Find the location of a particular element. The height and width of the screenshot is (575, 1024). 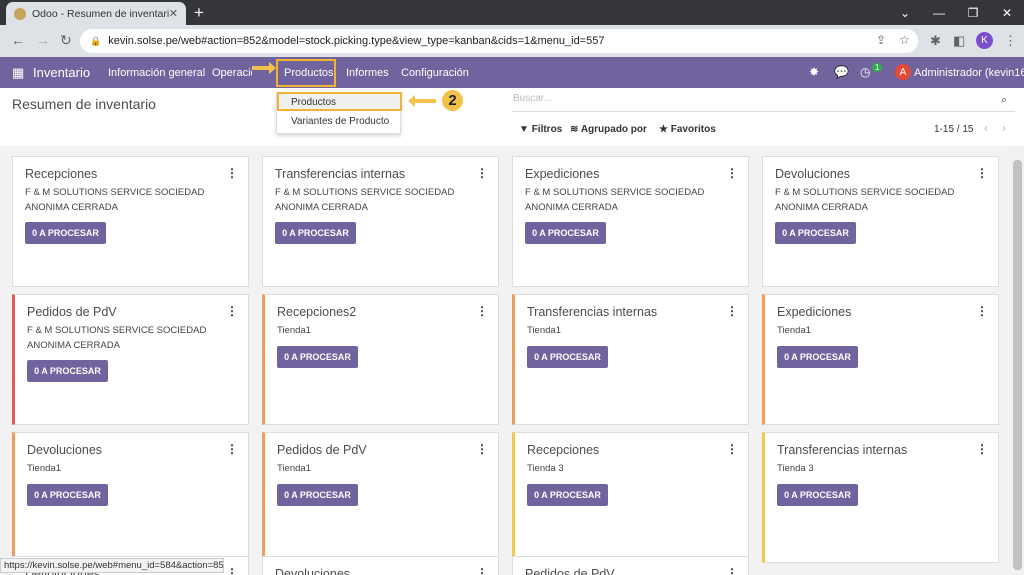

tab-title: Odoo - Resumen de inventario is located at coordinates (100, 13).